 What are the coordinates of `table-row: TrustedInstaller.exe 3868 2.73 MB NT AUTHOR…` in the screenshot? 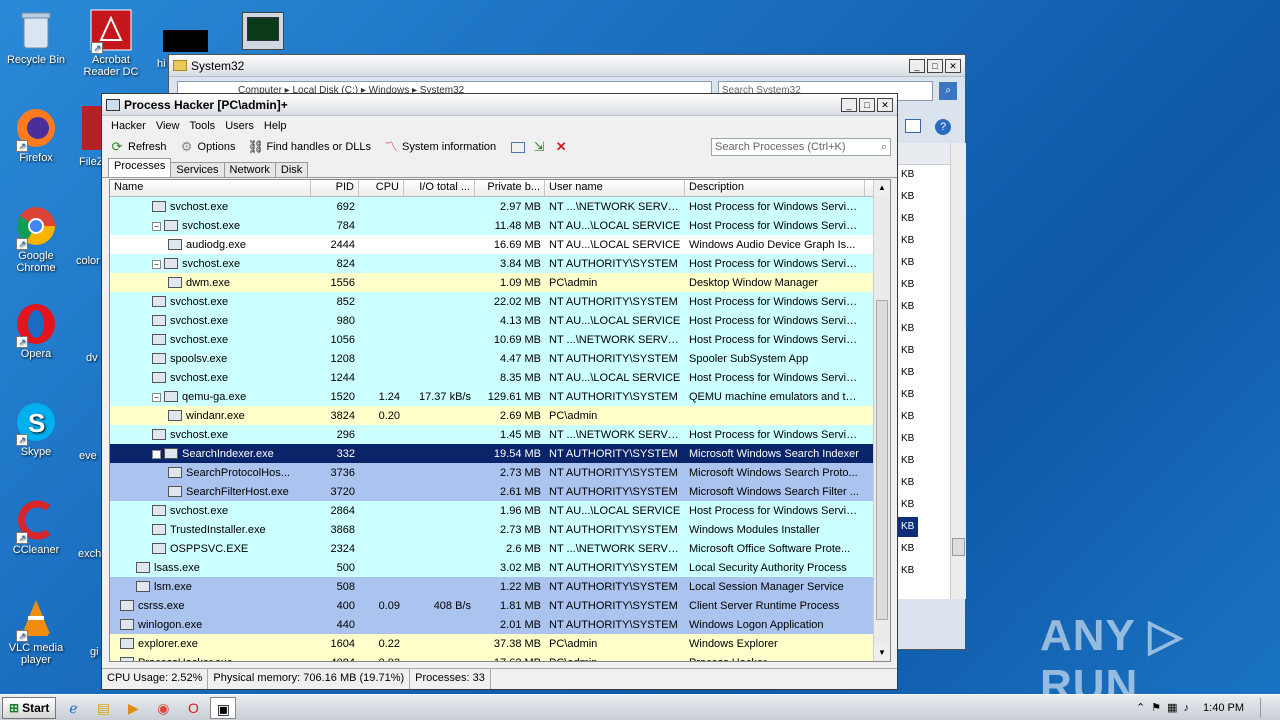 It's located at (500, 529).